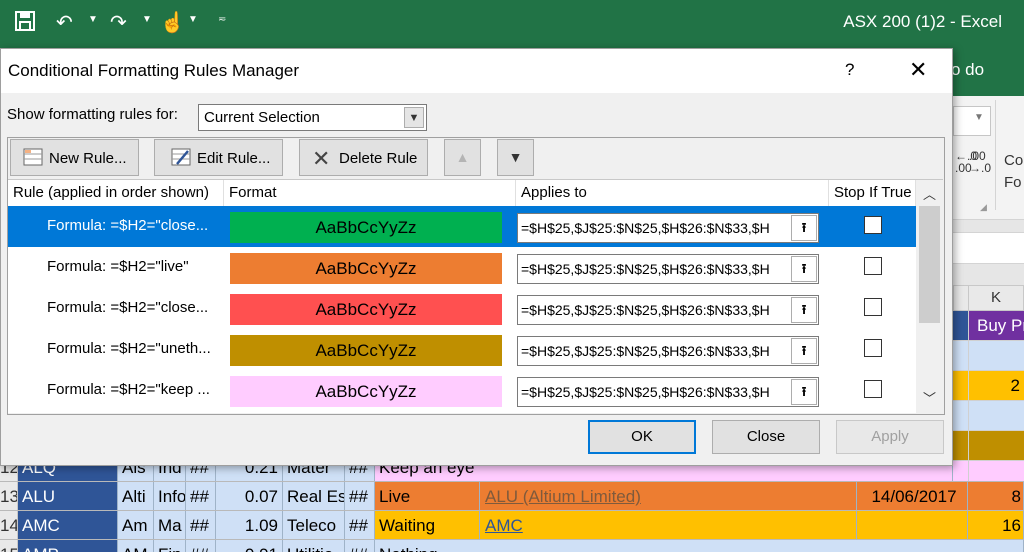 This screenshot has height=552, width=1024. I want to click on close-button: Close, so click(766, 437).